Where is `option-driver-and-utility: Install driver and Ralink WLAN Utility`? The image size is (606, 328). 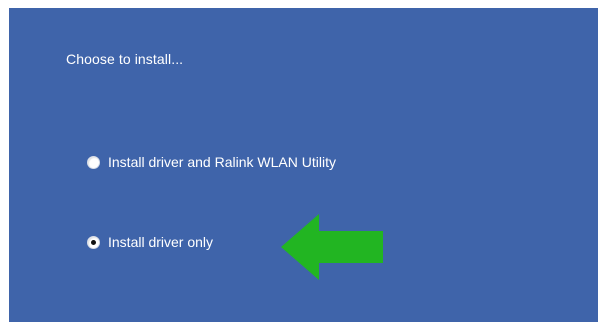
option-driver-and-utility: Install driver and Ralink WLAN Utility is located at coordinates (211, 162).